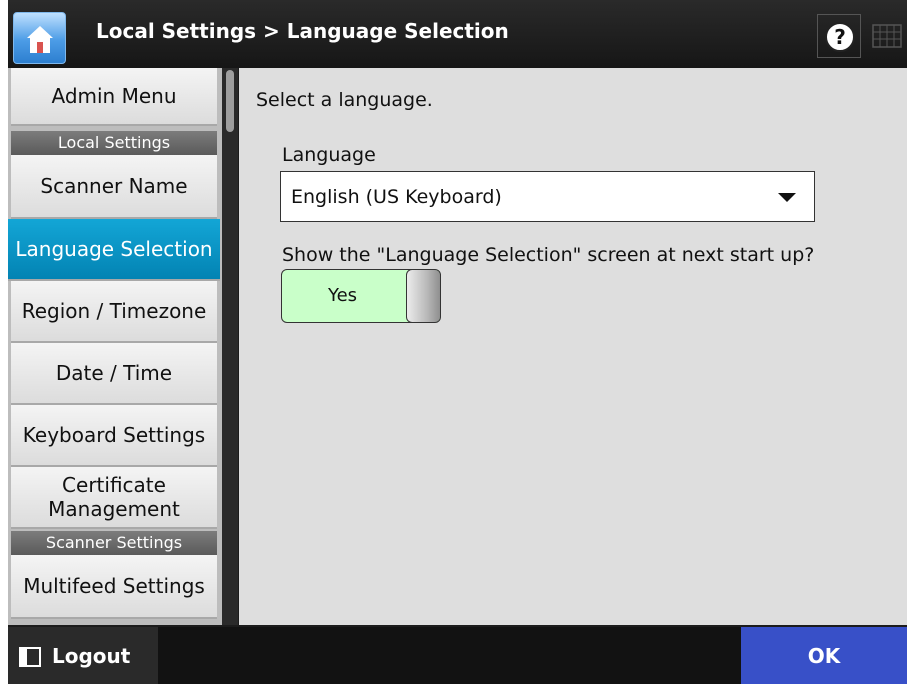  Describe the element at coordinates (114, 543) in the screenshot. I see `section-header-scanner-settings: Scanner Settings` at that location.